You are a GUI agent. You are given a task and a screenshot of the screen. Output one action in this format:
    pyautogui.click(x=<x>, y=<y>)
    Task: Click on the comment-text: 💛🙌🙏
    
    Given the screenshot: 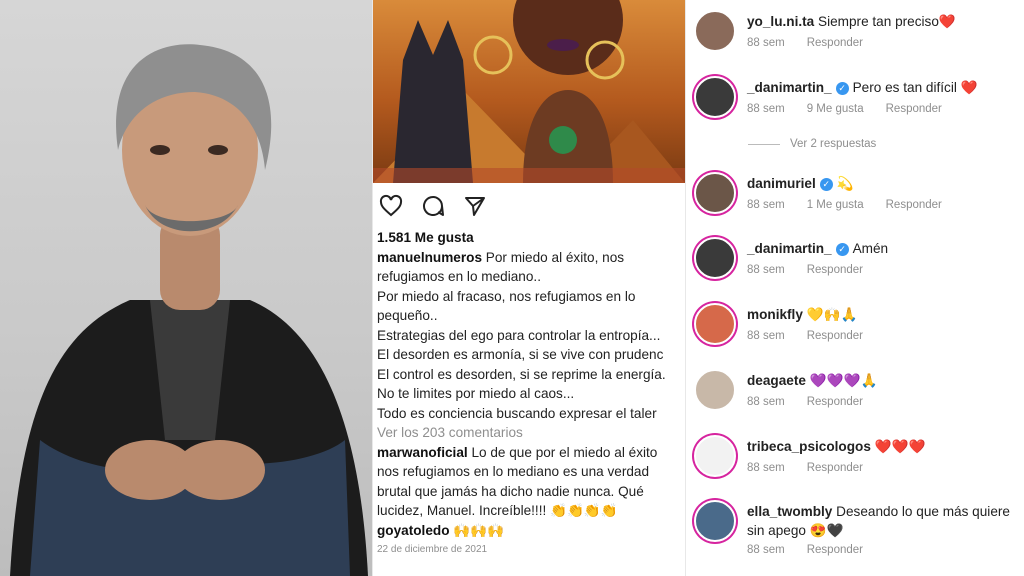 What is the action you would take?
    pyautogui.click(x=832, y=314)
    